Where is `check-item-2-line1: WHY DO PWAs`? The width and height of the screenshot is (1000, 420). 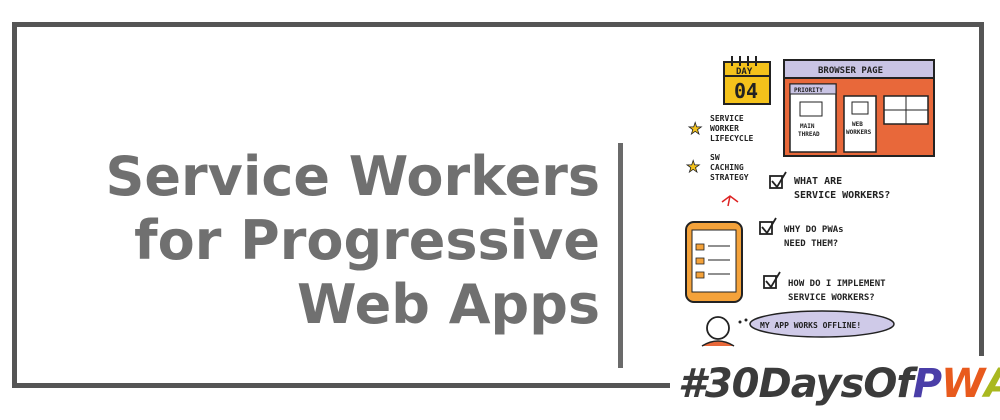 check-item-2-line1: WHY DO PWAs is located at coordinates (814, 230).